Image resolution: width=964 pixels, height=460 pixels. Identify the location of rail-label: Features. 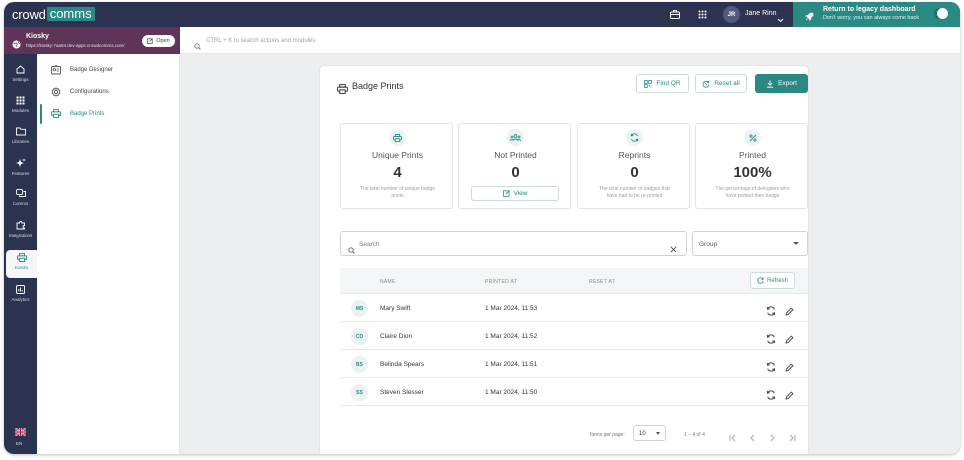
(20, 173).